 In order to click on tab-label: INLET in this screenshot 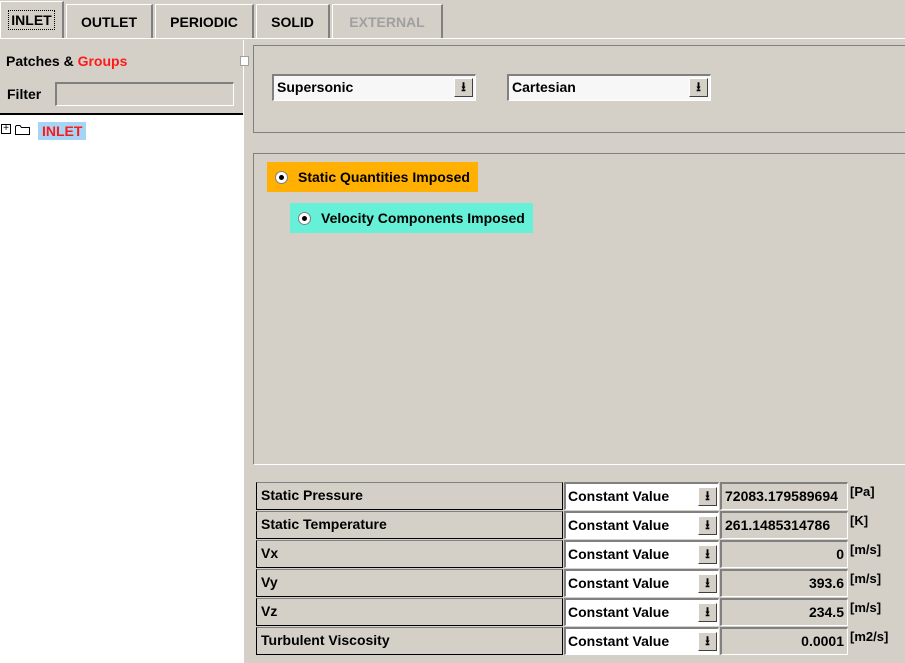, I will do `click(31, 20)`.